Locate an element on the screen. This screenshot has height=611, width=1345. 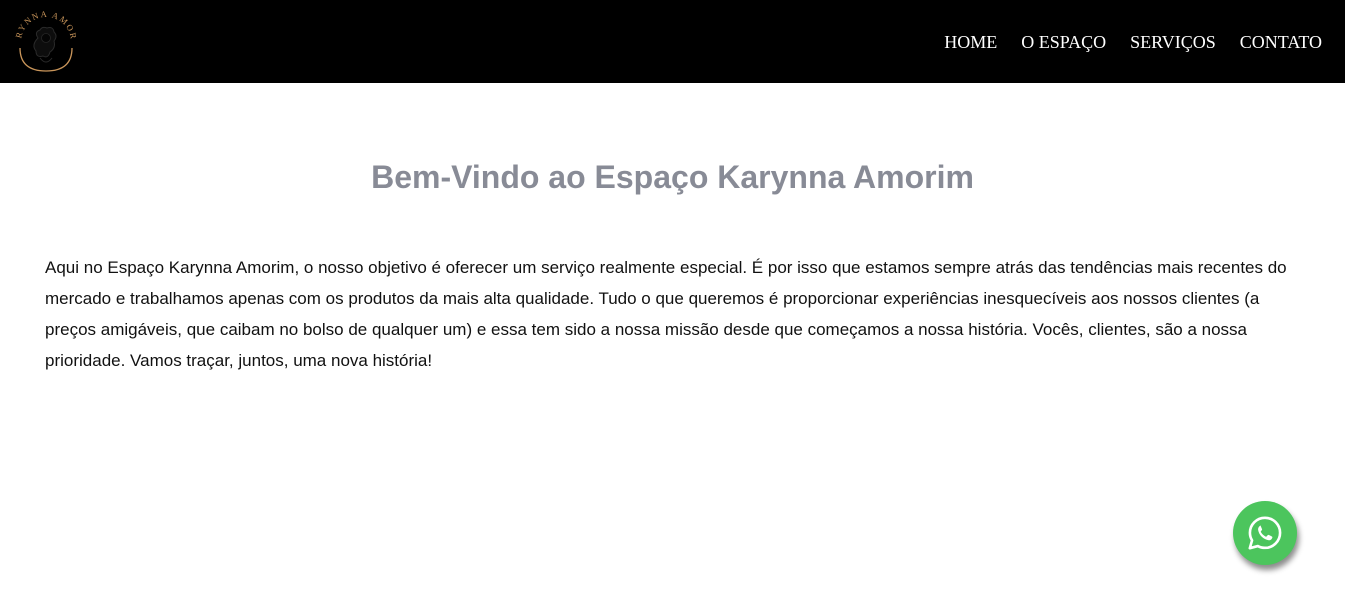
logo: KARYNNA AMORIM is located at coordinates (46, 42).